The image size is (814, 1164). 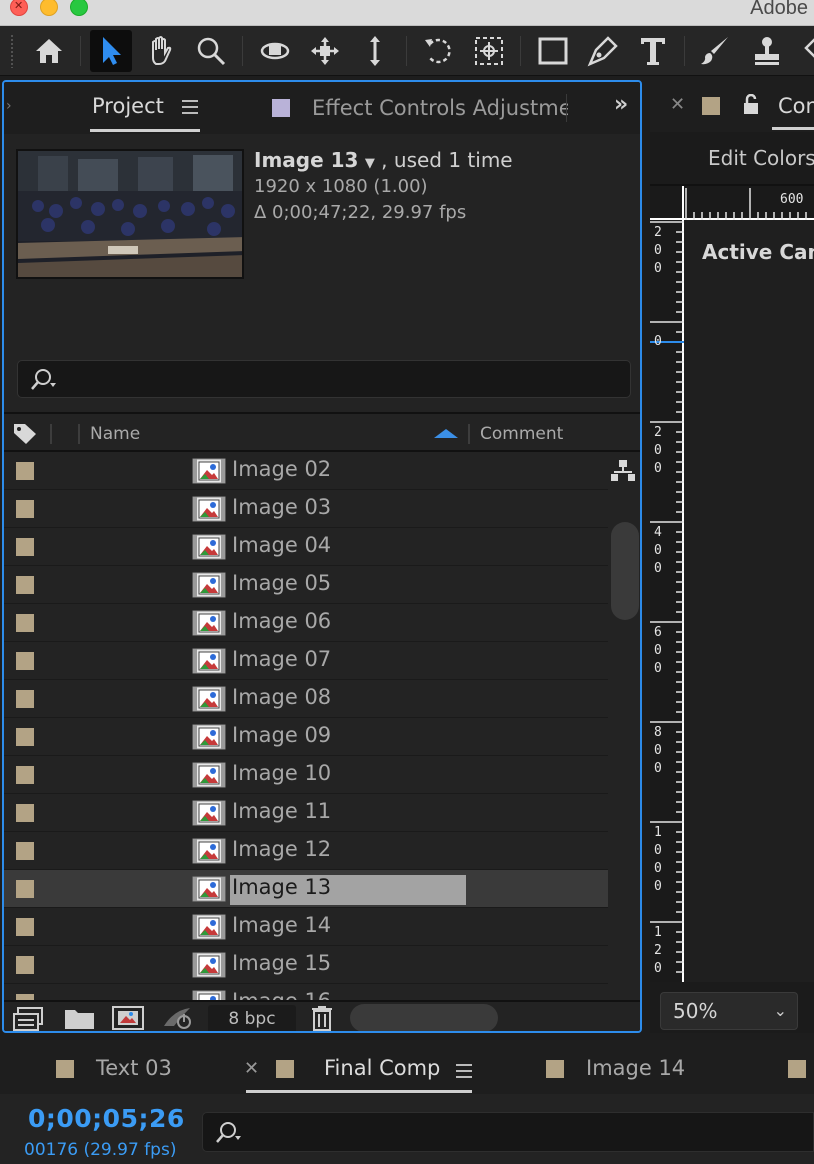 What do you see at coordinates (621, 104) in the screenshot?
I see `tab-overflow-right-icon: »` at bounding box center [621, 104].